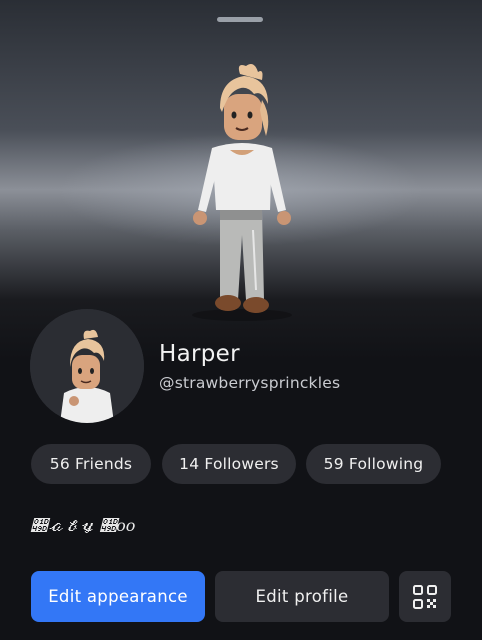 The width and height of the screenshot is (482, 640). What do you see at coordinates (240, 19) in the screenshot?
I see `drag-handle` at bounding box center [240, 19].